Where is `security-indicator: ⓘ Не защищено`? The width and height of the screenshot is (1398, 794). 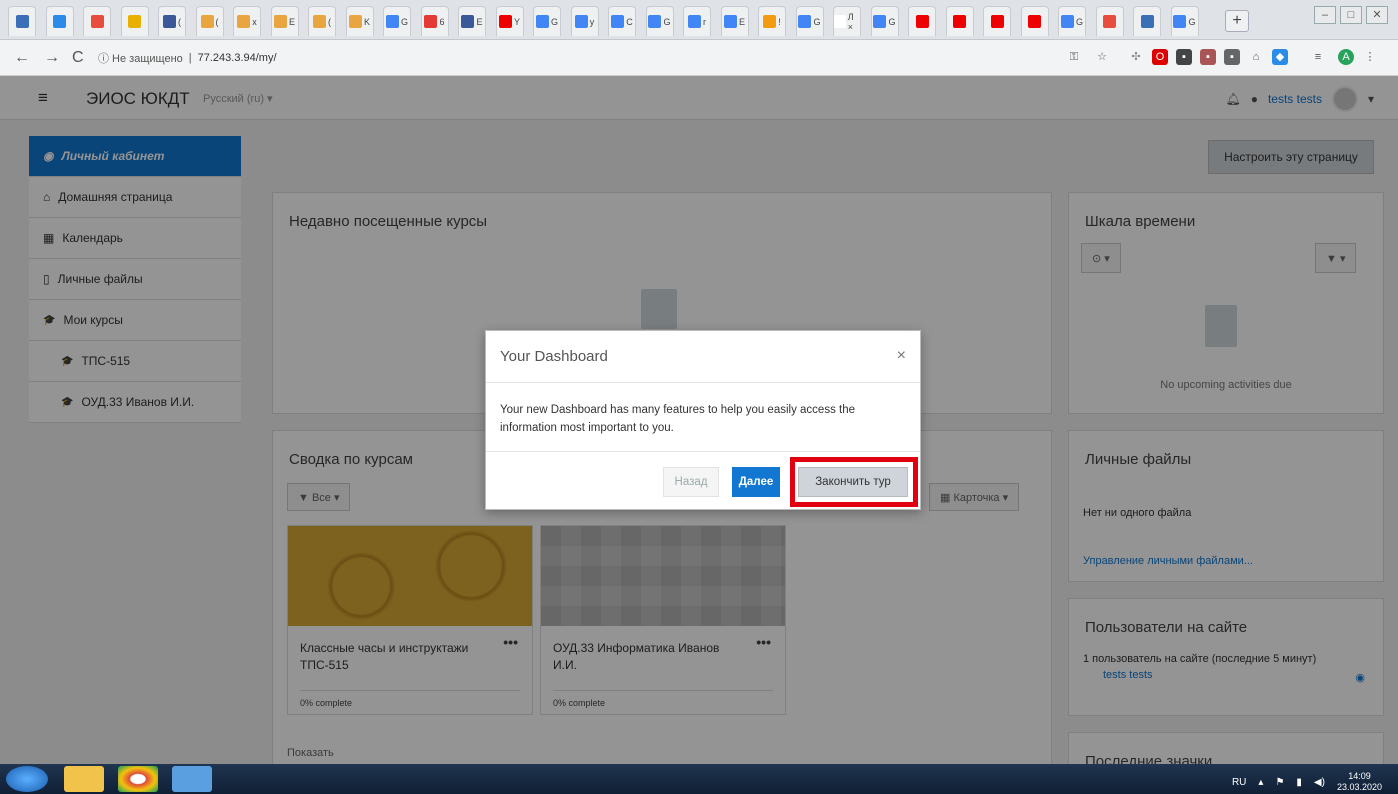 security-indicator: ⓘ Не защищено is located at coordinates (140, 58).